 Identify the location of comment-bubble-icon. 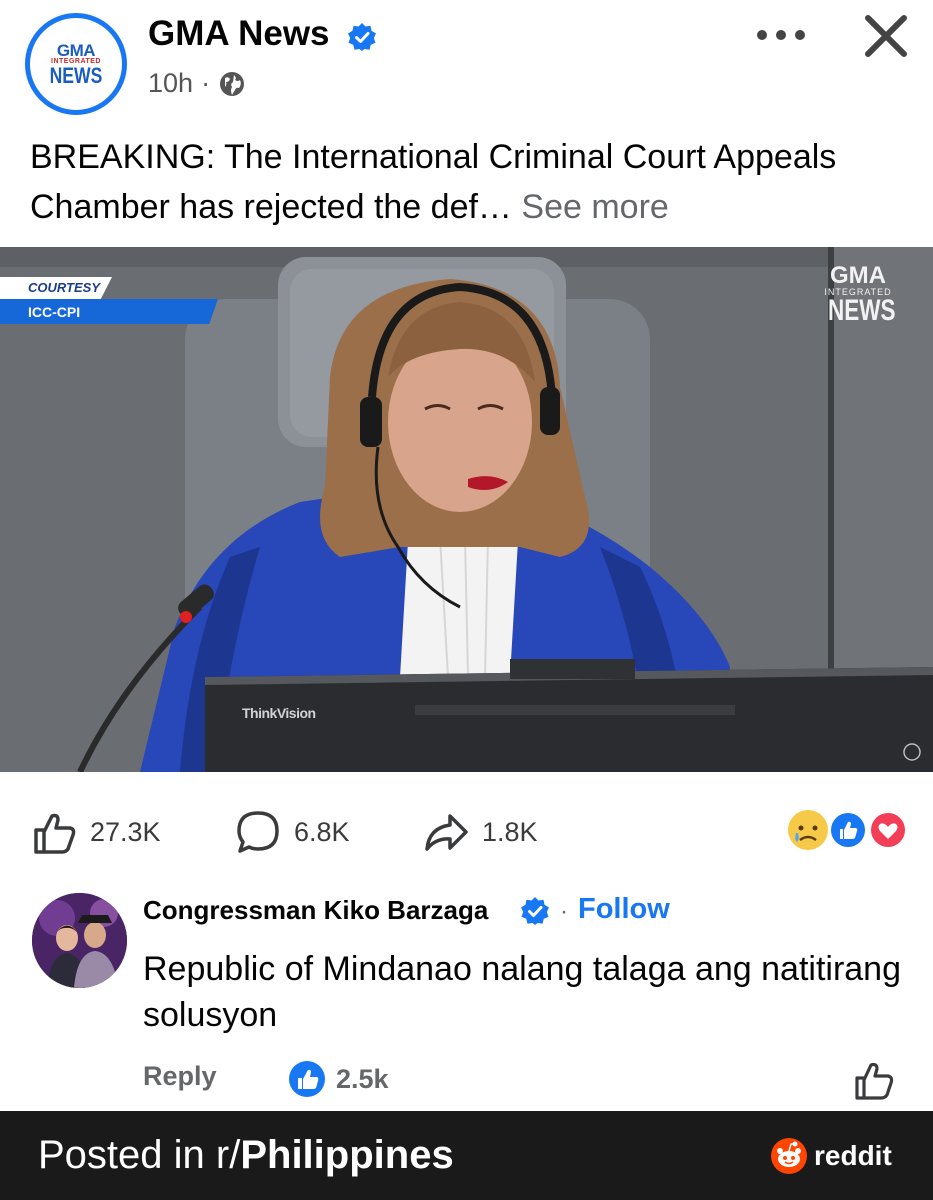
(258, 832).